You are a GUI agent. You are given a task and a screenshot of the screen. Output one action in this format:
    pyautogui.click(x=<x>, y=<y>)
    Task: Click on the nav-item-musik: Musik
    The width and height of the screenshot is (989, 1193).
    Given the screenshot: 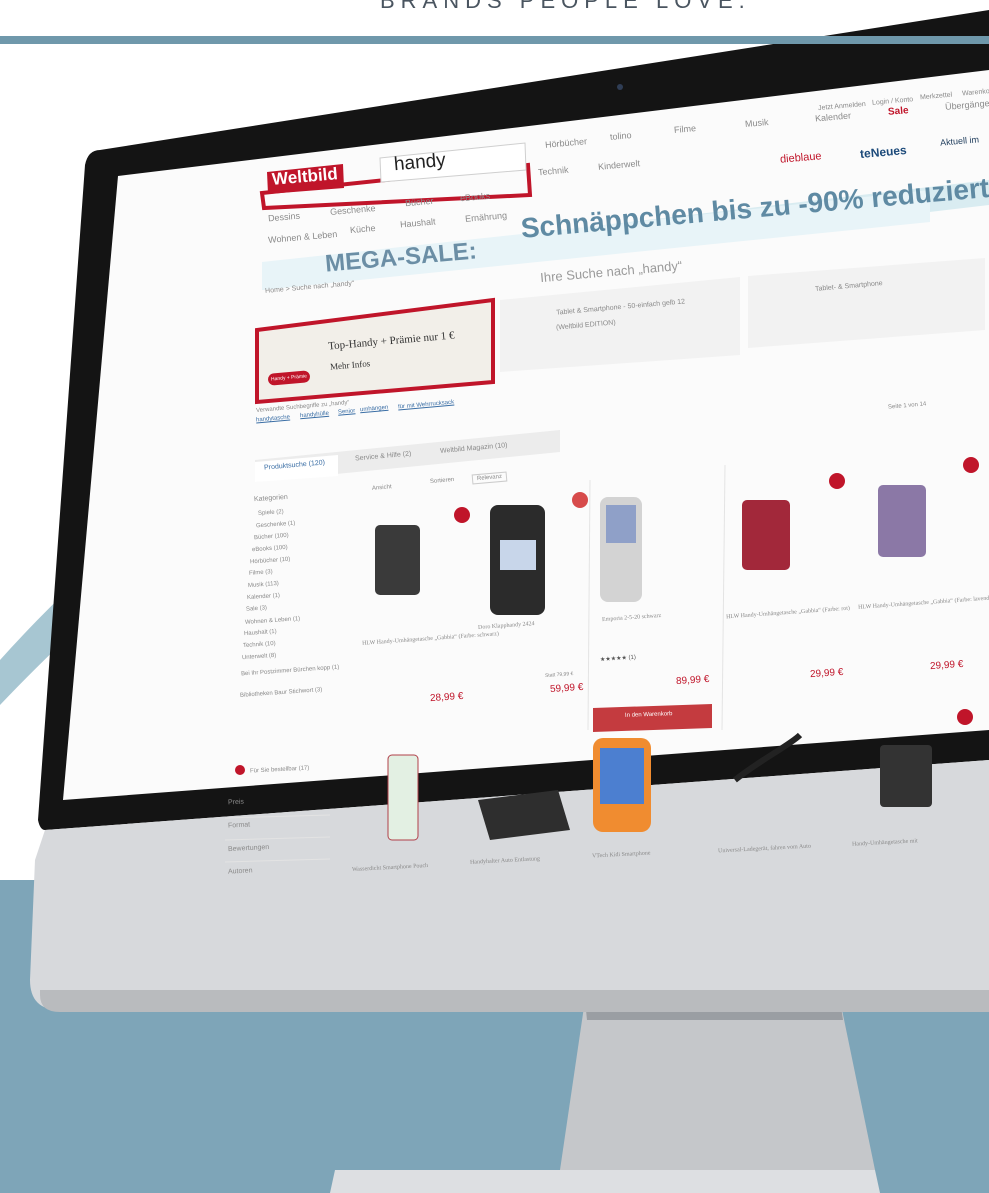 What is the action you would take?
    pyautogui.click(x=757, y=123)
    